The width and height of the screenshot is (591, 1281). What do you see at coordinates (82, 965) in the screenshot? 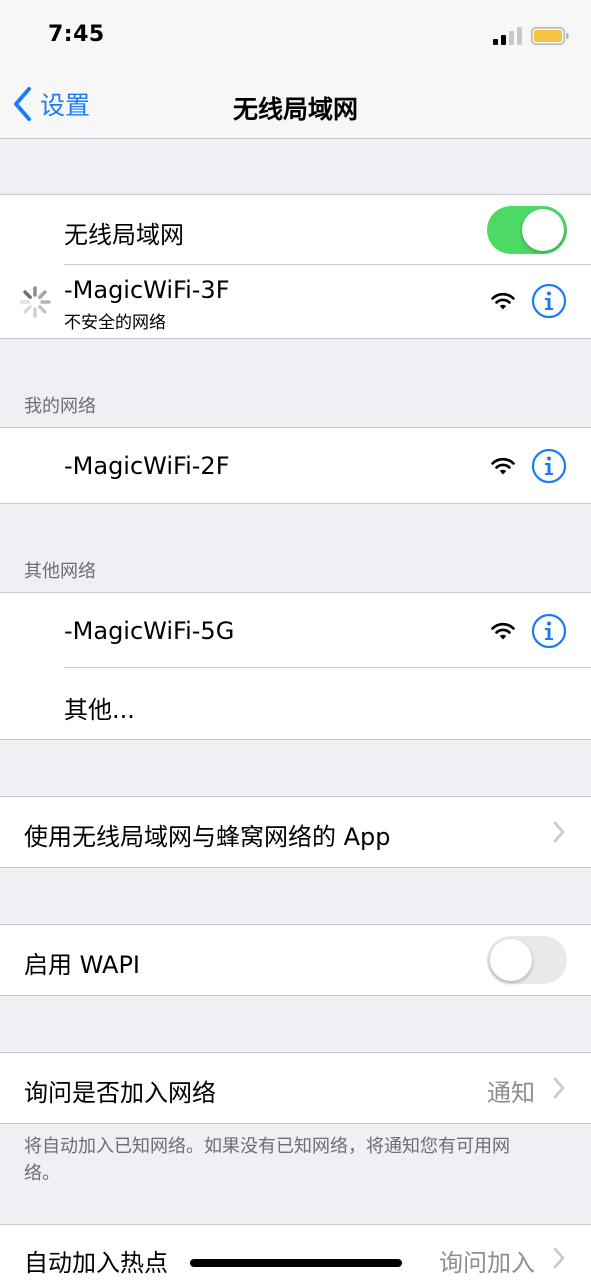
I see `wapi-label: 启用 WAPI` at bounding box center [82, 965].